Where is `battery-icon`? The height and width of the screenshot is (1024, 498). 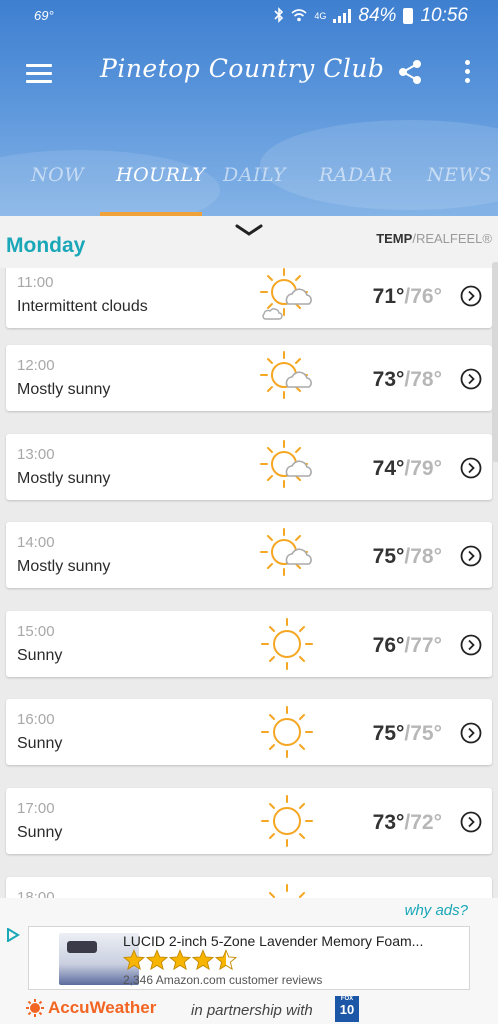
battery-icon is located at coordinates (408, 16).